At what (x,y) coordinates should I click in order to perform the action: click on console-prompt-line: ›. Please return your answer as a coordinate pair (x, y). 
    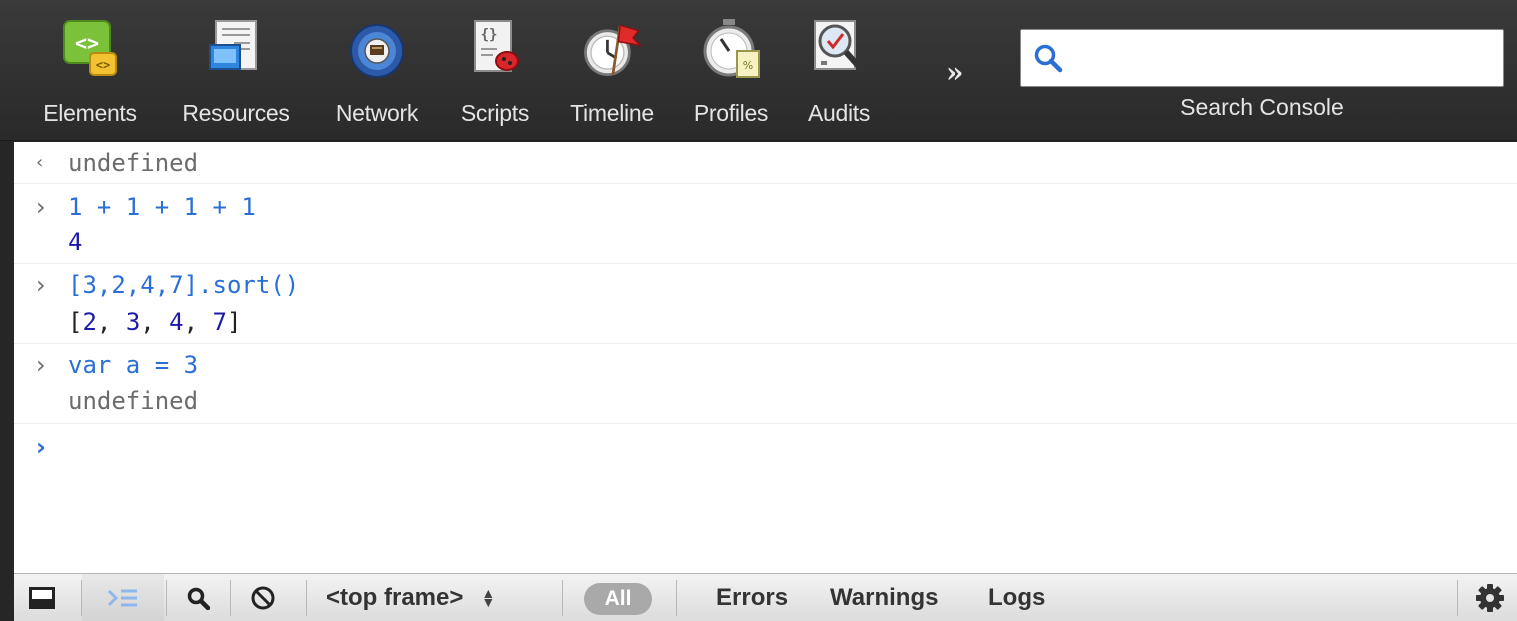
    Looking at the image, I should click on (765, 448).